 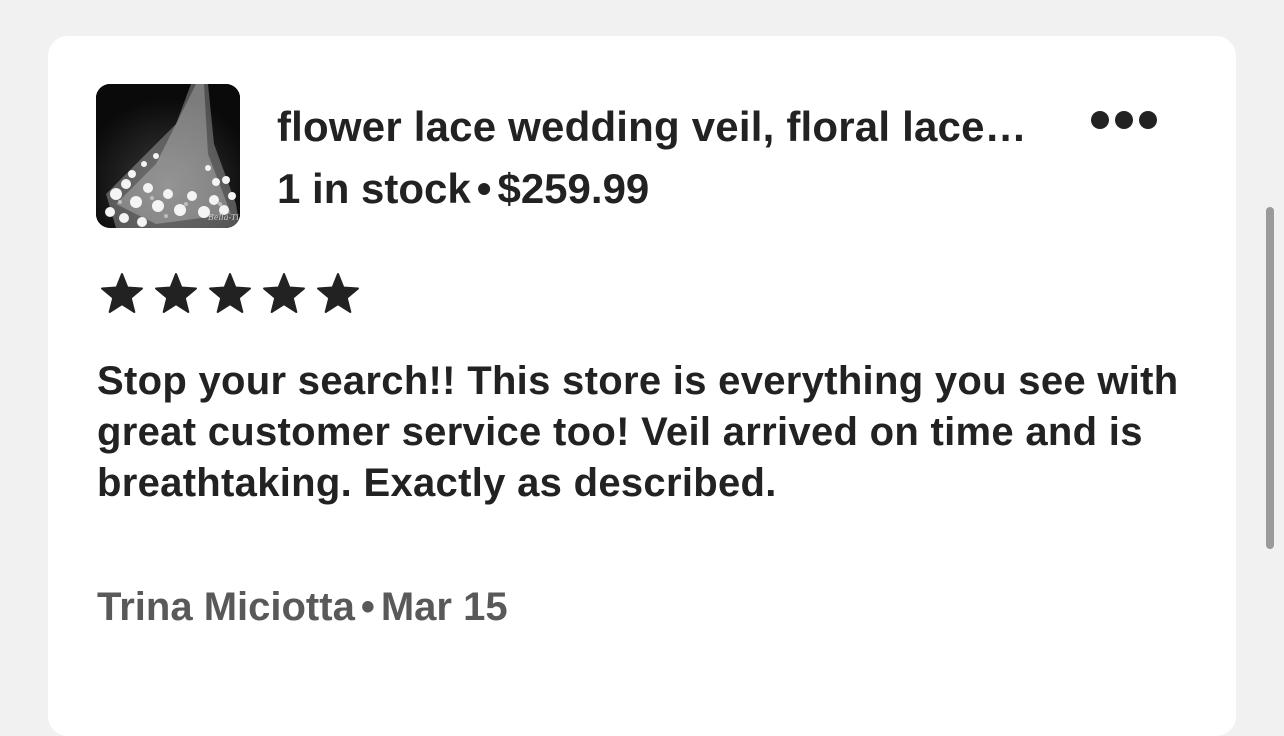 I want to click on thumbnail-watermark: Bella-Tiara, so click(x=223, y=217).